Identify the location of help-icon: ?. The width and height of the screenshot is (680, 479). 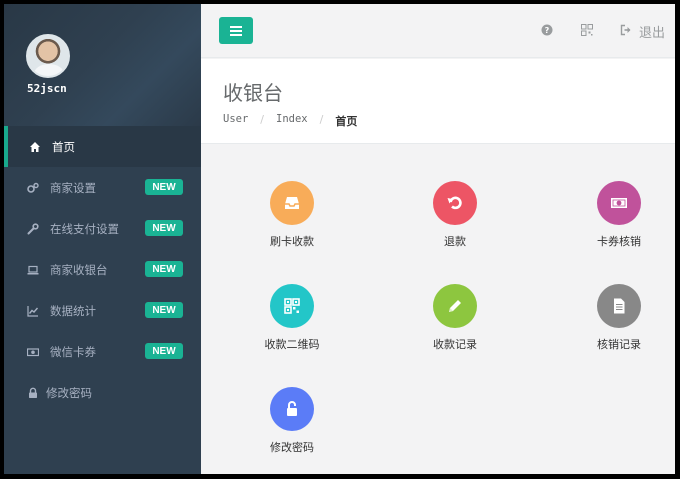
(547, 30).